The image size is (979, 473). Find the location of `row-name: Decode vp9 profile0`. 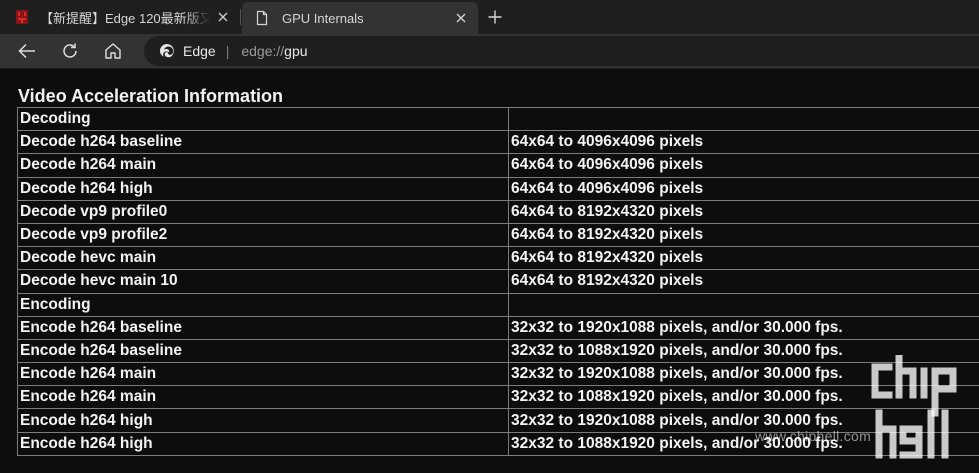

row-name: Decode vp9 profile0 is located at coordinates (263, 211).